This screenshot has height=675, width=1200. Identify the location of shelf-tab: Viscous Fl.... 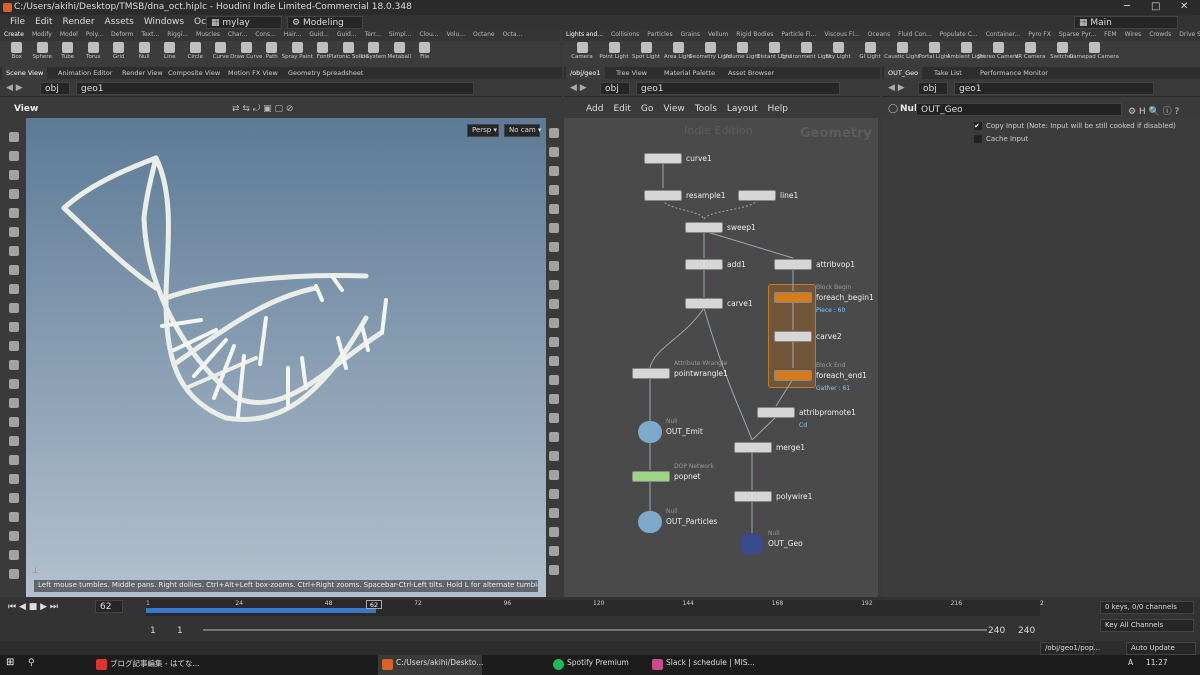
(841, 34).